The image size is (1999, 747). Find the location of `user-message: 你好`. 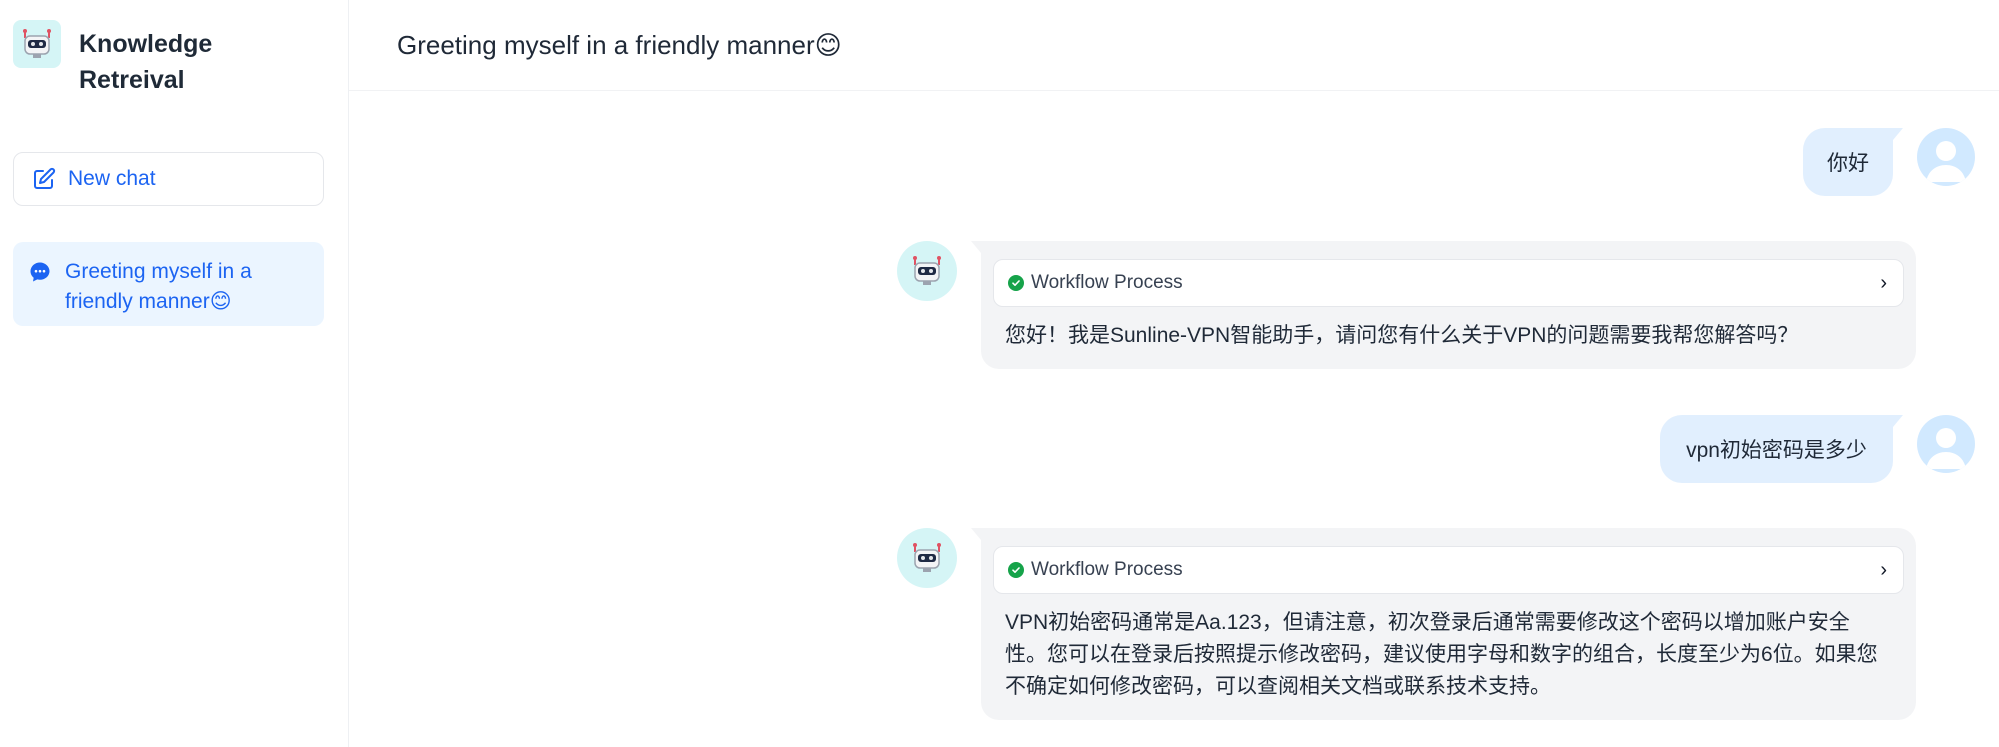

user-message: 你好 is located at coordinates (1853, 162).